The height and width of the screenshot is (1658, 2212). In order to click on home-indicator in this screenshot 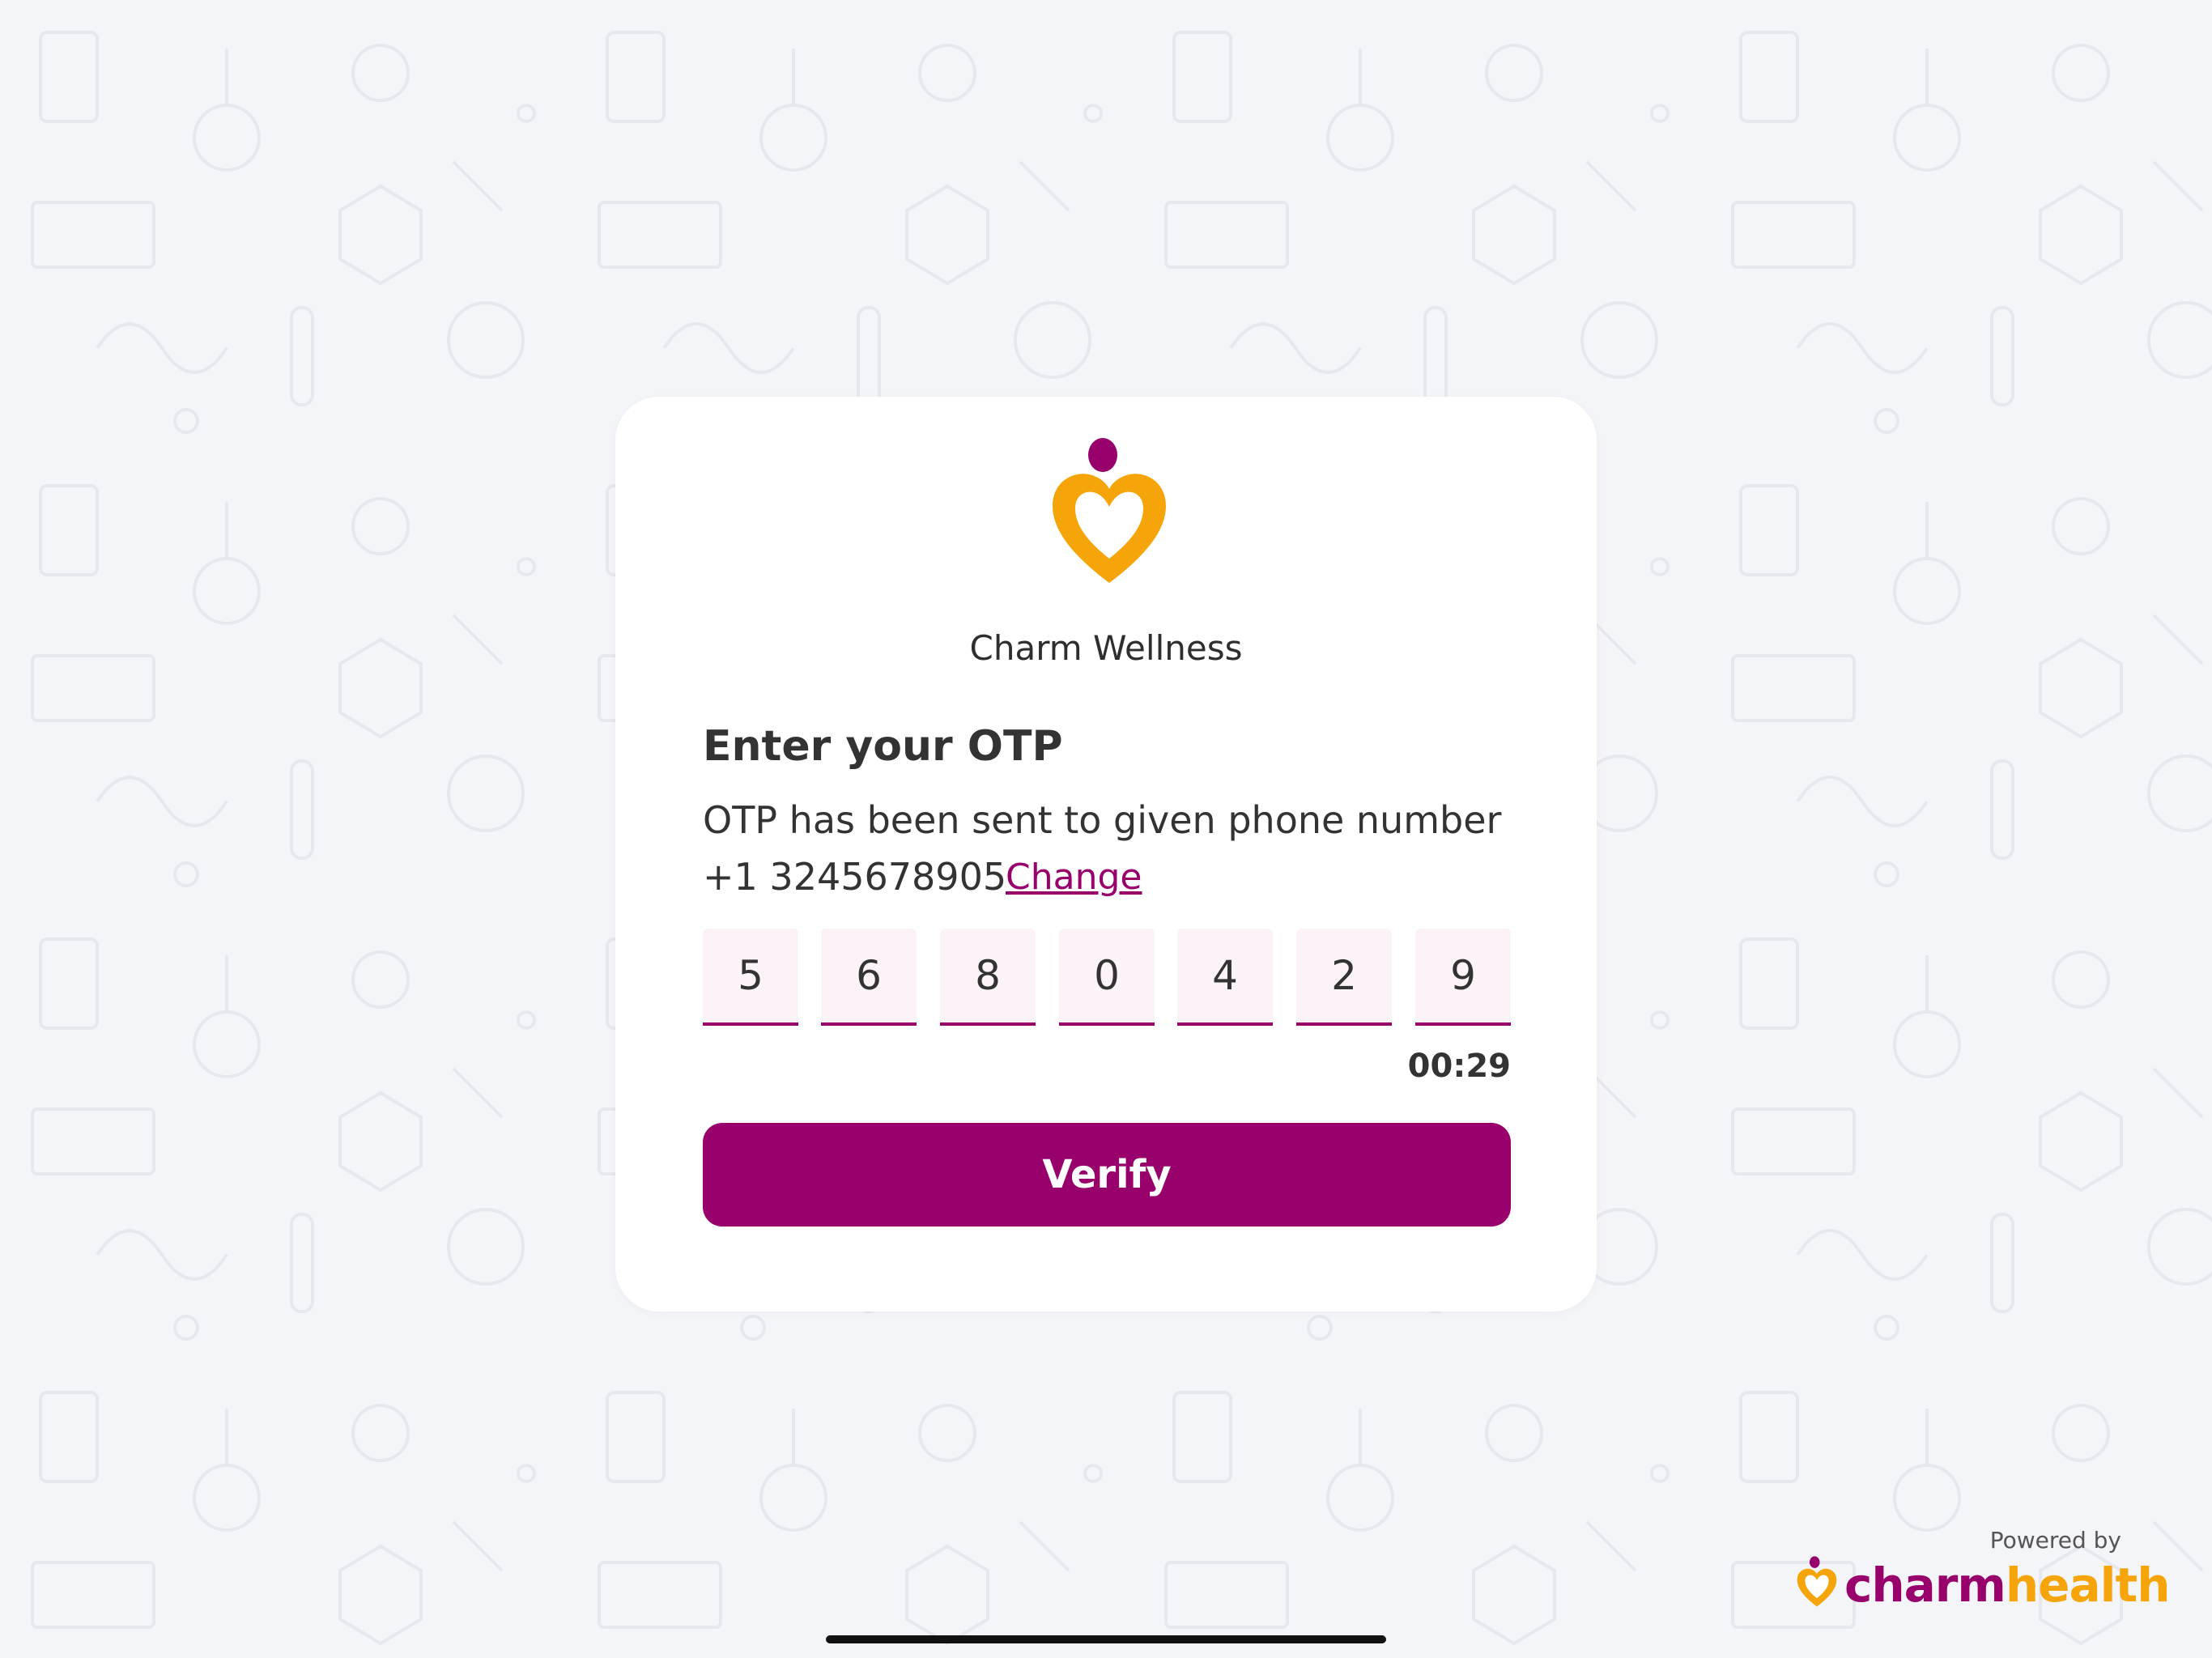, I will do `click(1106, 1639)`.